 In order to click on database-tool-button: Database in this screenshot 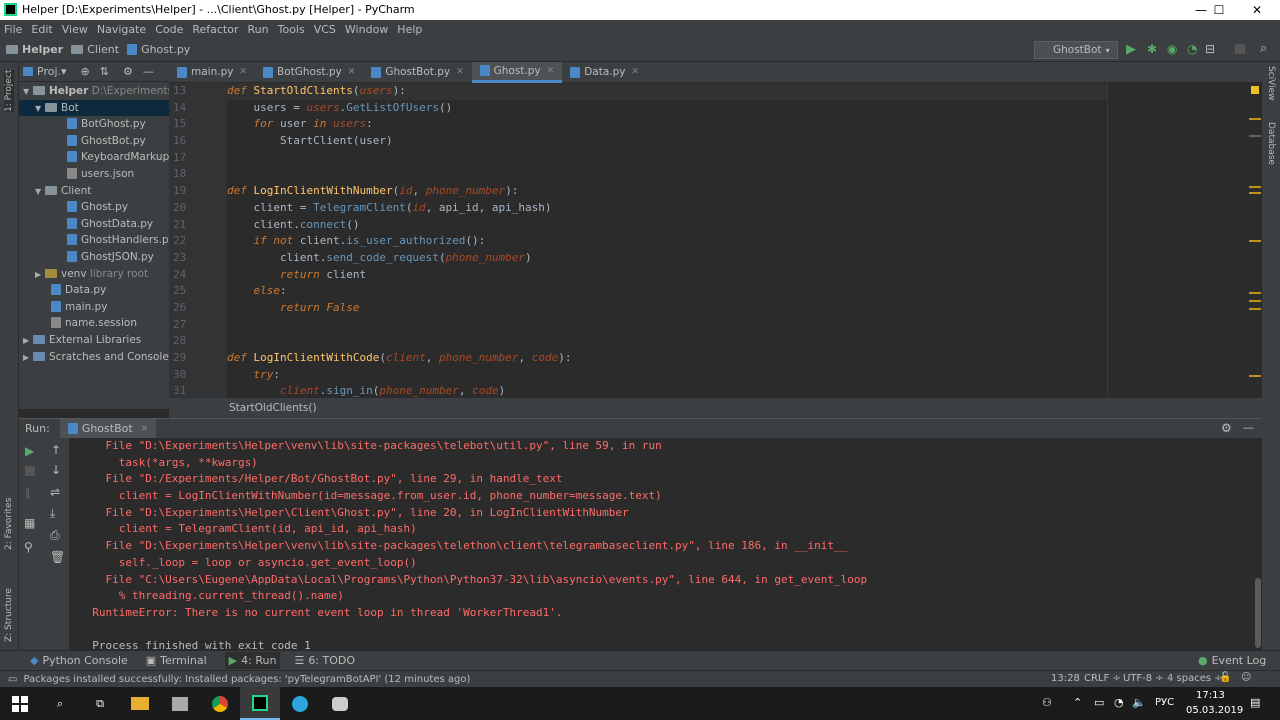, I will do `click(1271, 143)`.